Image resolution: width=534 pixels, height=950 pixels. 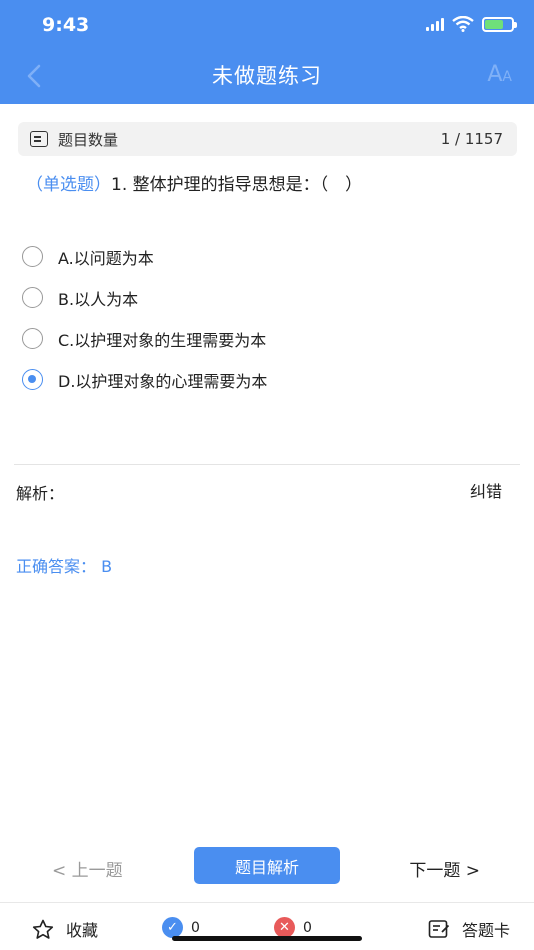 What do you see at coordinates (98, 299) in the screenshot?
I see `option-label: B.以人为本` at bounding box center [98, 299].